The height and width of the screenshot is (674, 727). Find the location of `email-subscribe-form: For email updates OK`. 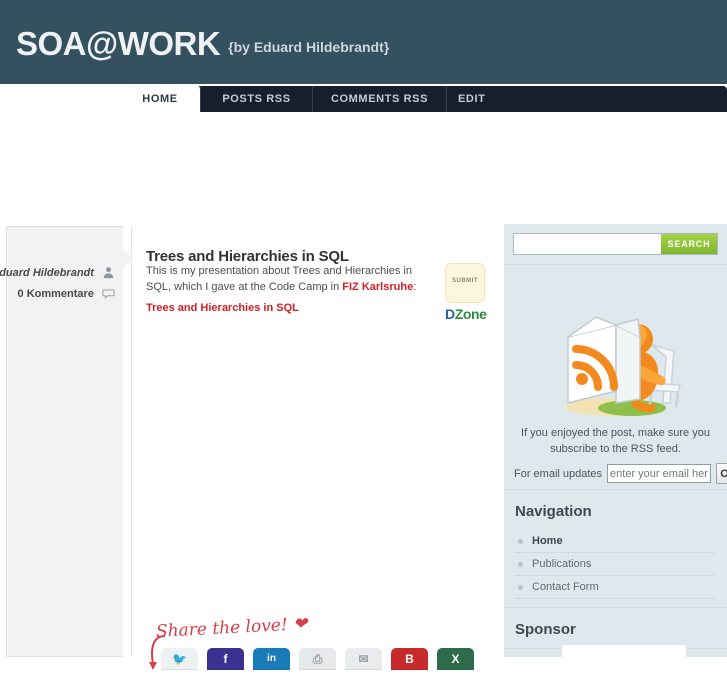

email-subscribe-form: For email updates OK is located at coordinates (620, 473).